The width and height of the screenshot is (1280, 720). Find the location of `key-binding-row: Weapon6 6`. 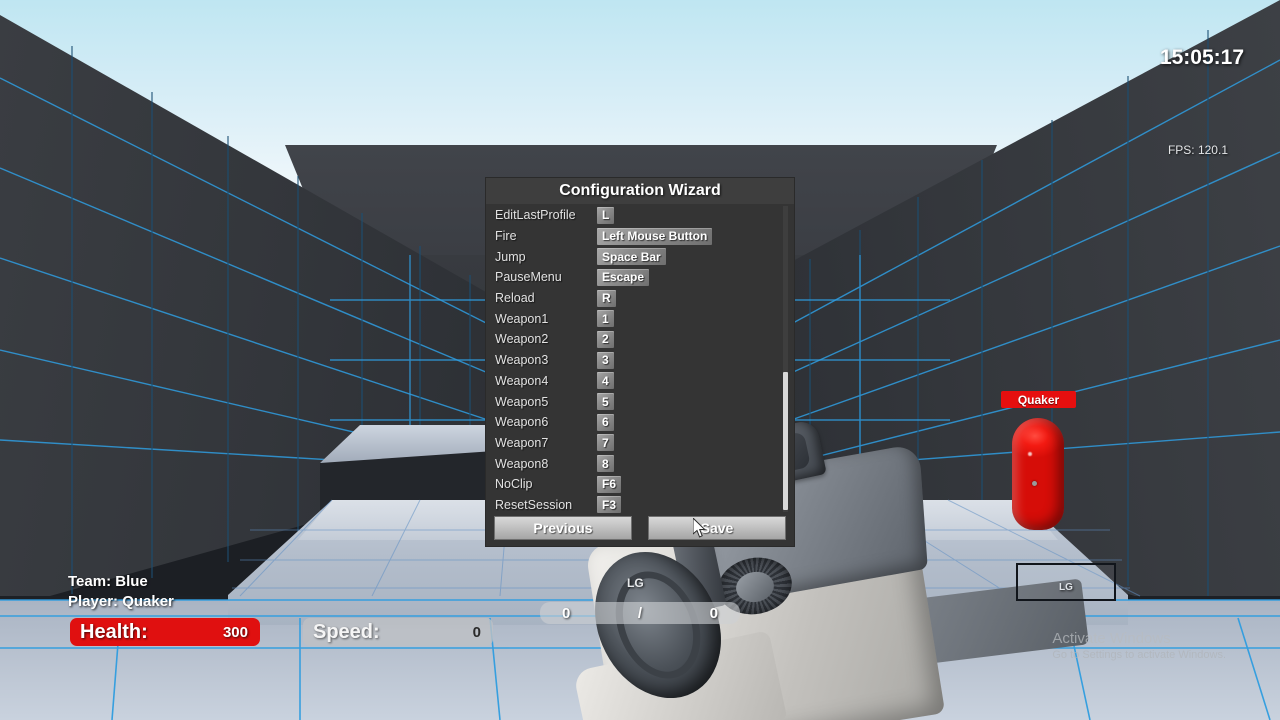

key-binding-row: Weapon6 6 is located at coordinates (640, 422).